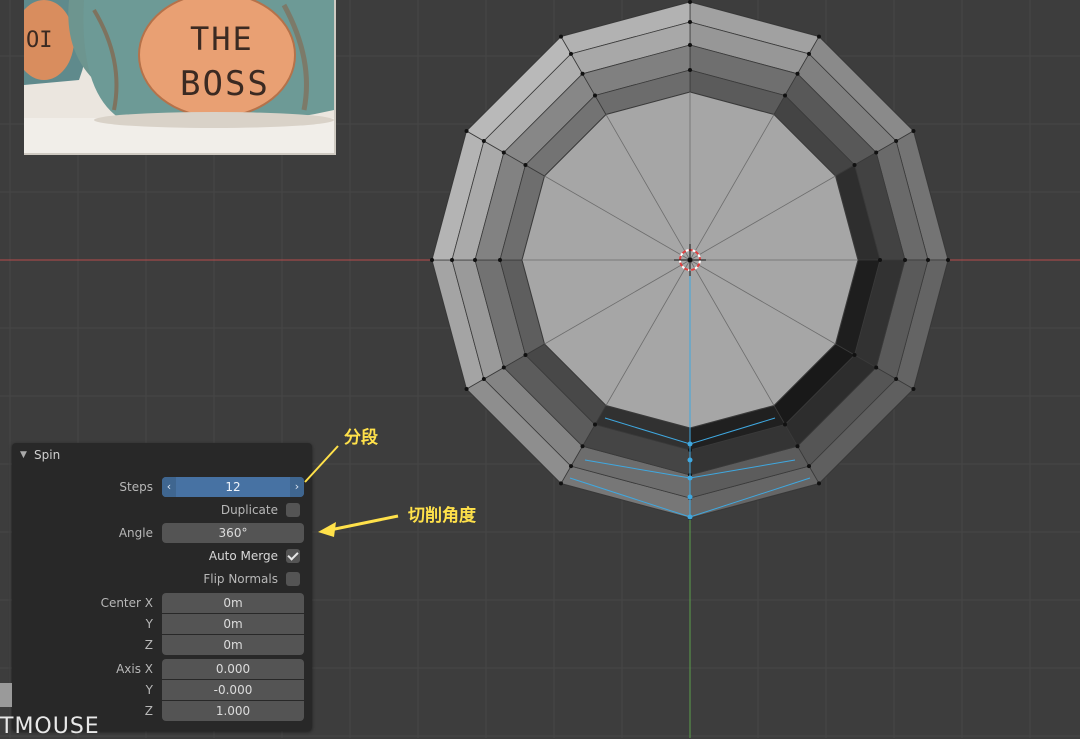 This screenshot has width=1080, height=739. Describe the element at coordinates (225, 84) in the screenshot. I see `mug-text-boss: BOSS` at that location.